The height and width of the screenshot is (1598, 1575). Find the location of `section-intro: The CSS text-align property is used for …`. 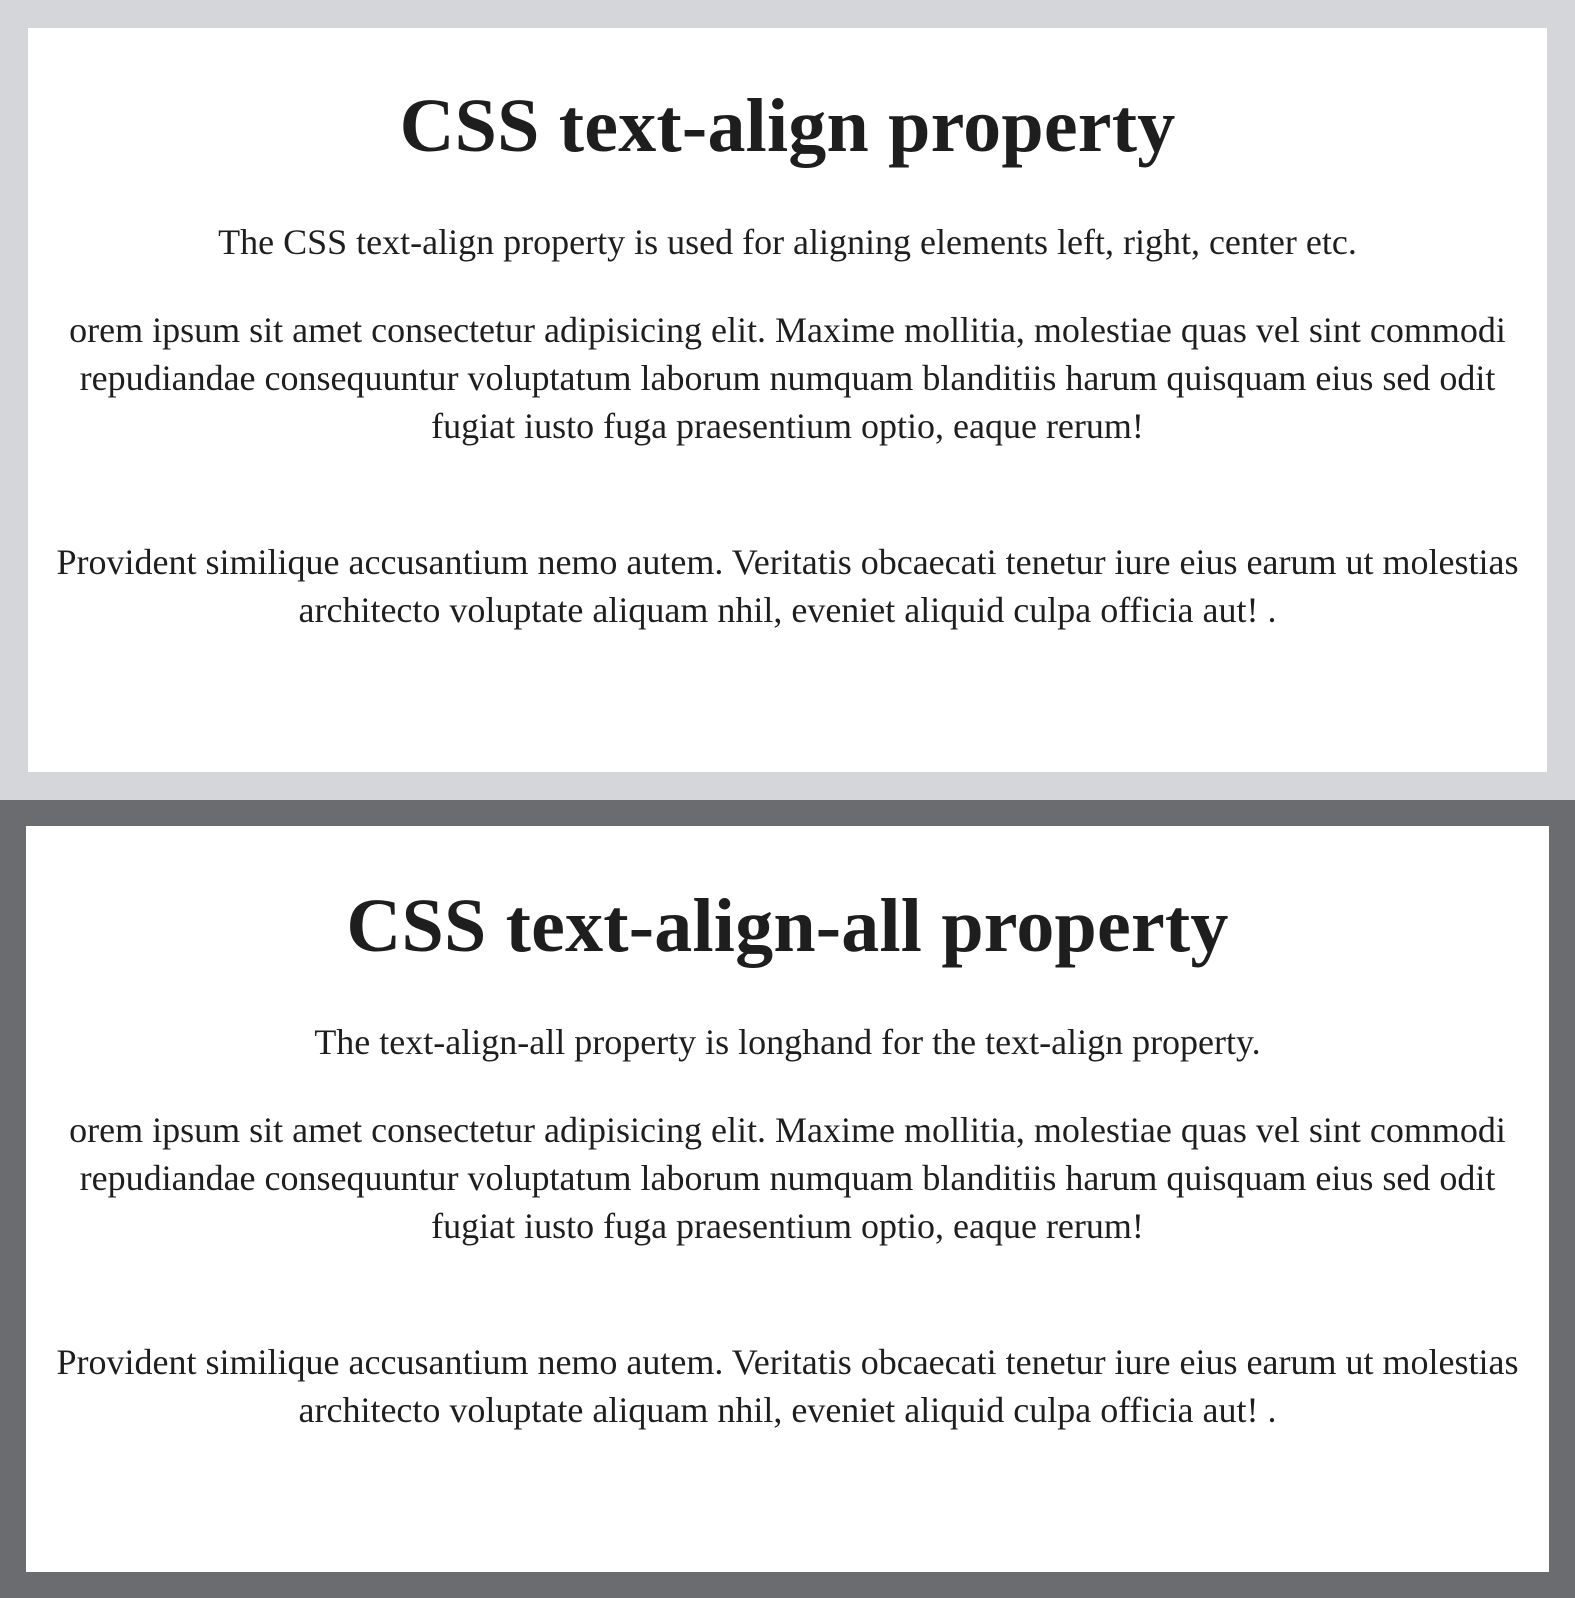

section-intro: The CSS text-align property is used for … is located at coordinates (787, 242).